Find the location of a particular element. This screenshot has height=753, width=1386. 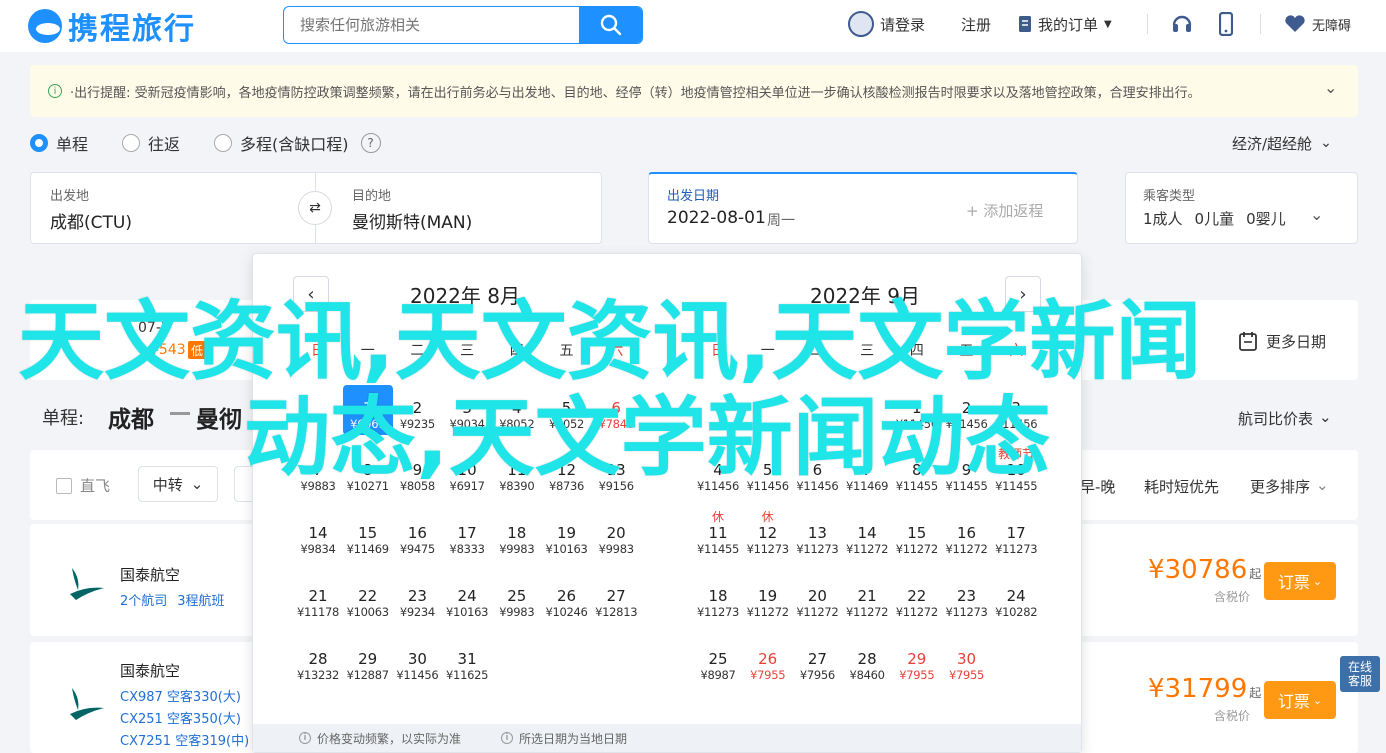

day-price: ¥13232 is located at coordinates (318, 675).